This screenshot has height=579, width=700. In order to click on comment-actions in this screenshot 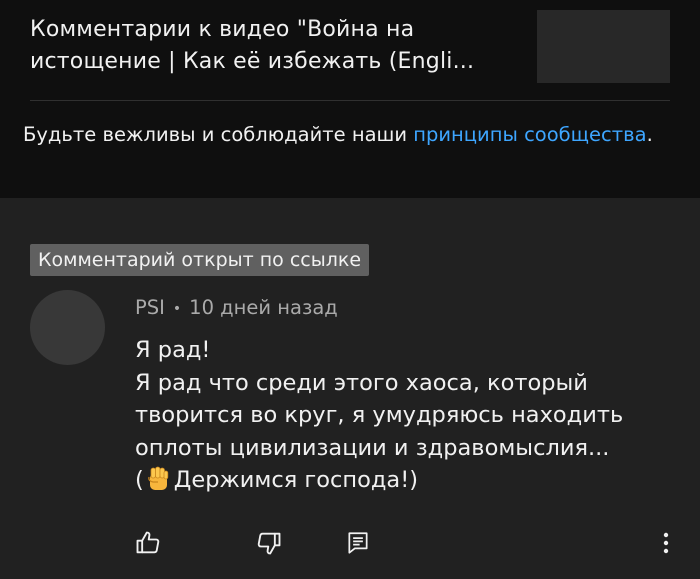, I will do `click(350, 545)`.